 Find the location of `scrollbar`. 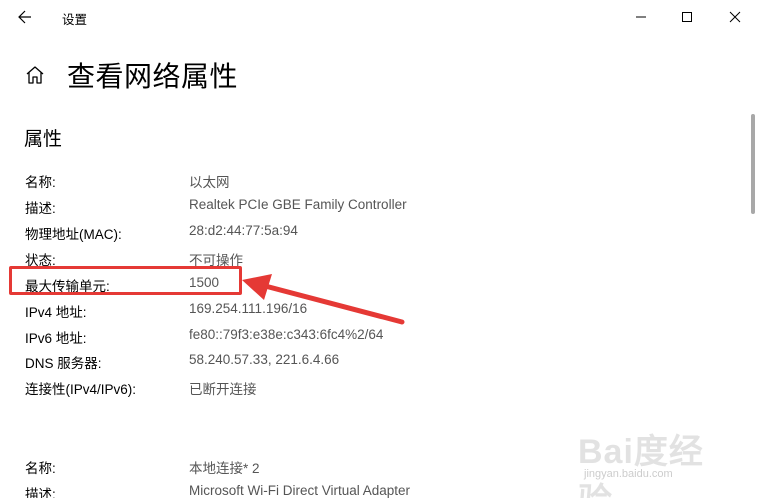

scrollbar is located at coordinates (753, 266).